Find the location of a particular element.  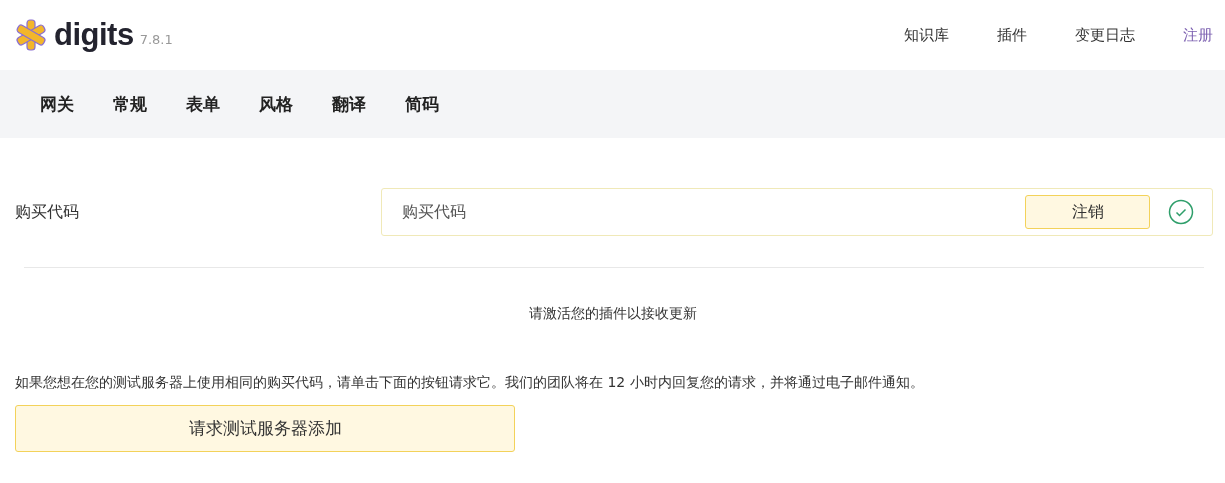

field-label: 购买代码 is located at coordinates (47, 212).